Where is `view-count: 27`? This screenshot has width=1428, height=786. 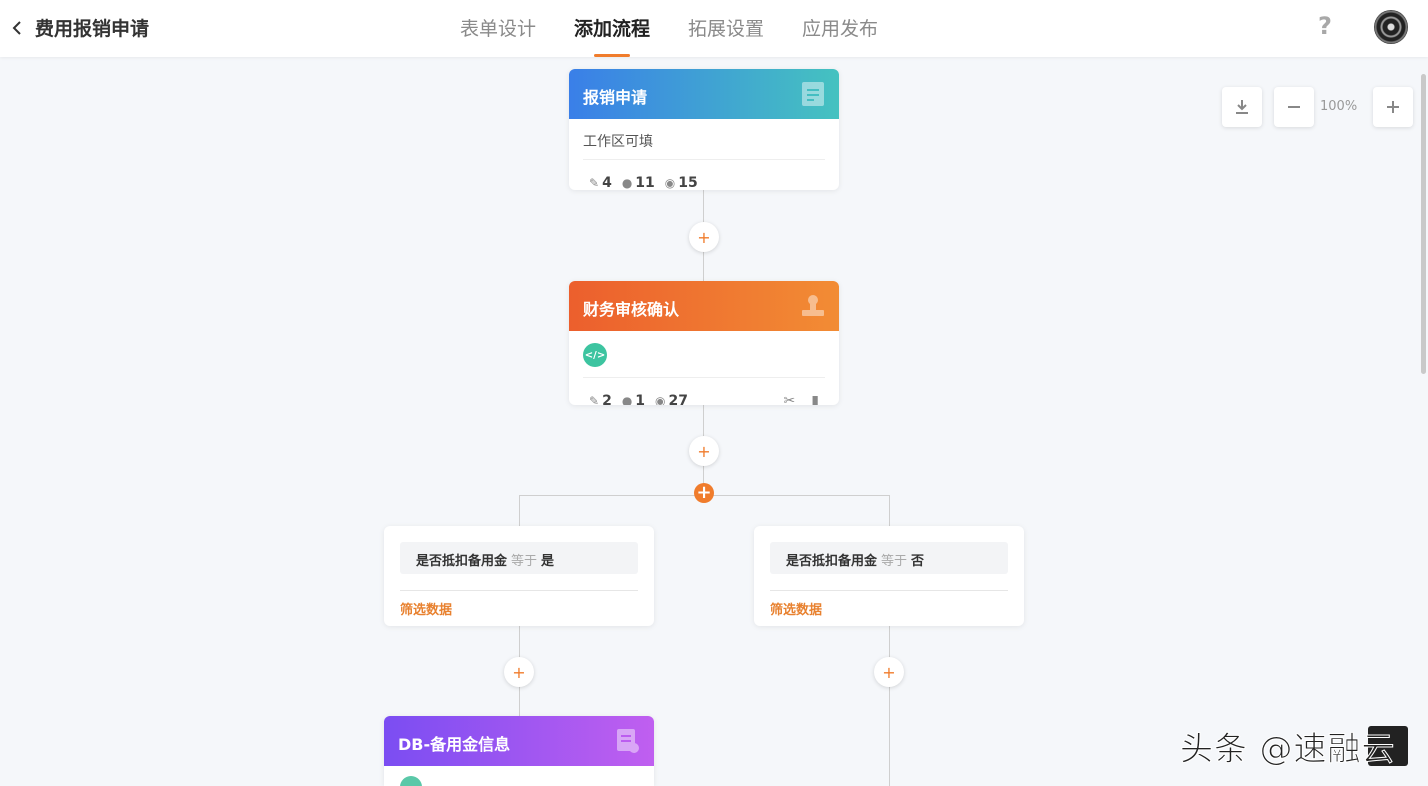
view-count: 27 is located at coordinates (678, 399).